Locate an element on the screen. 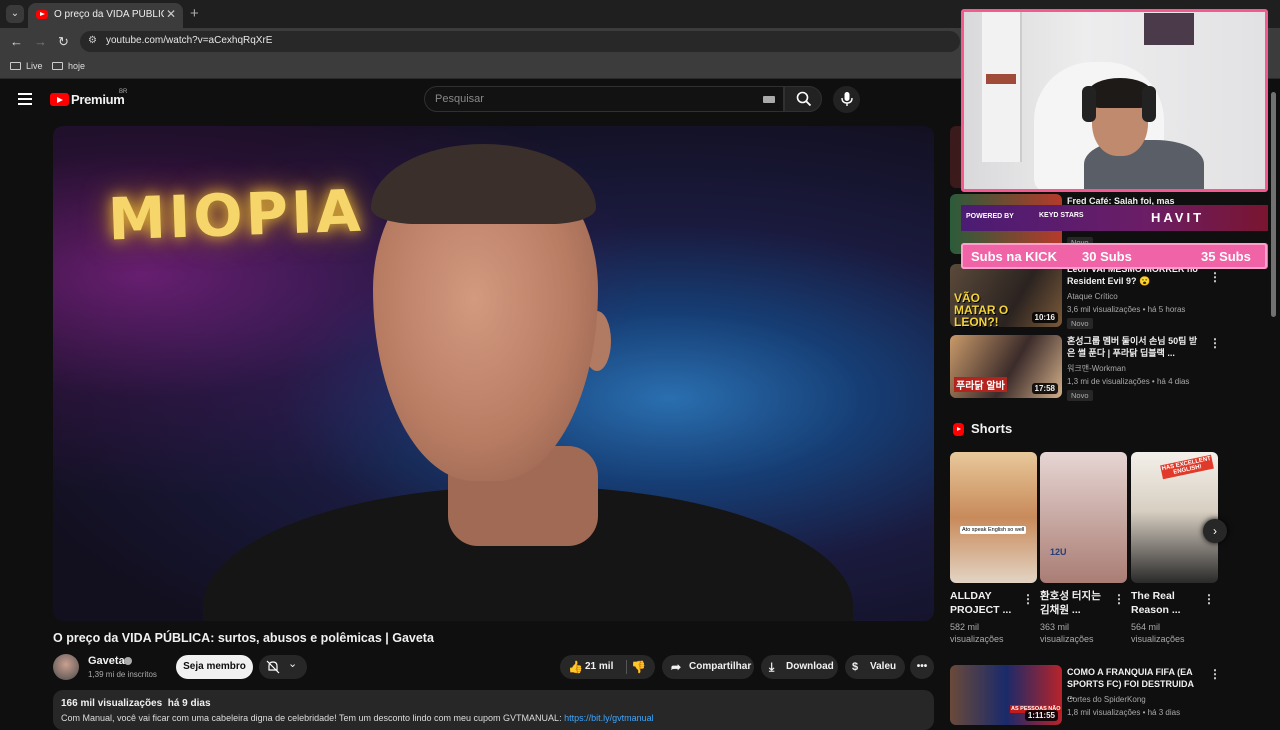  verified-check-icon is located at coordinates (128, 661).